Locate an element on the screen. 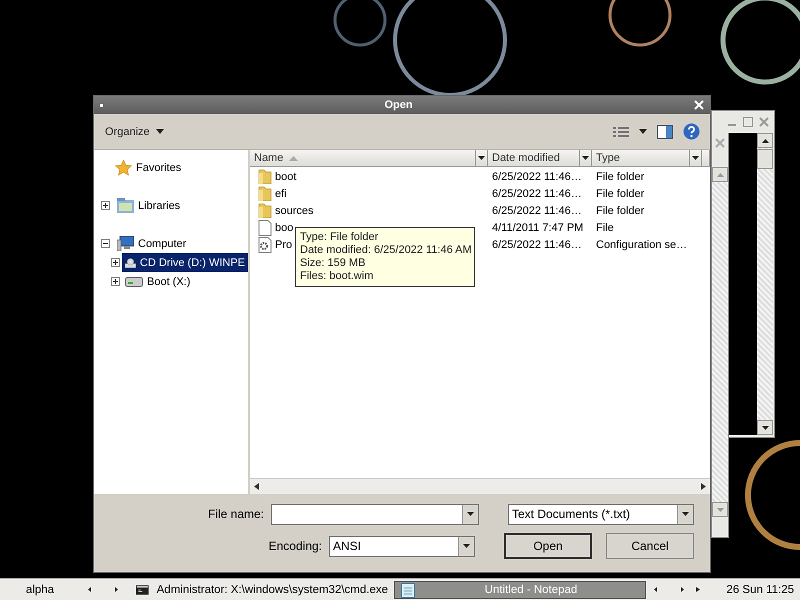 Image resolution: width=800 pixels, height=600 pixels. column-header: Type is located at coordinates (647, 158).